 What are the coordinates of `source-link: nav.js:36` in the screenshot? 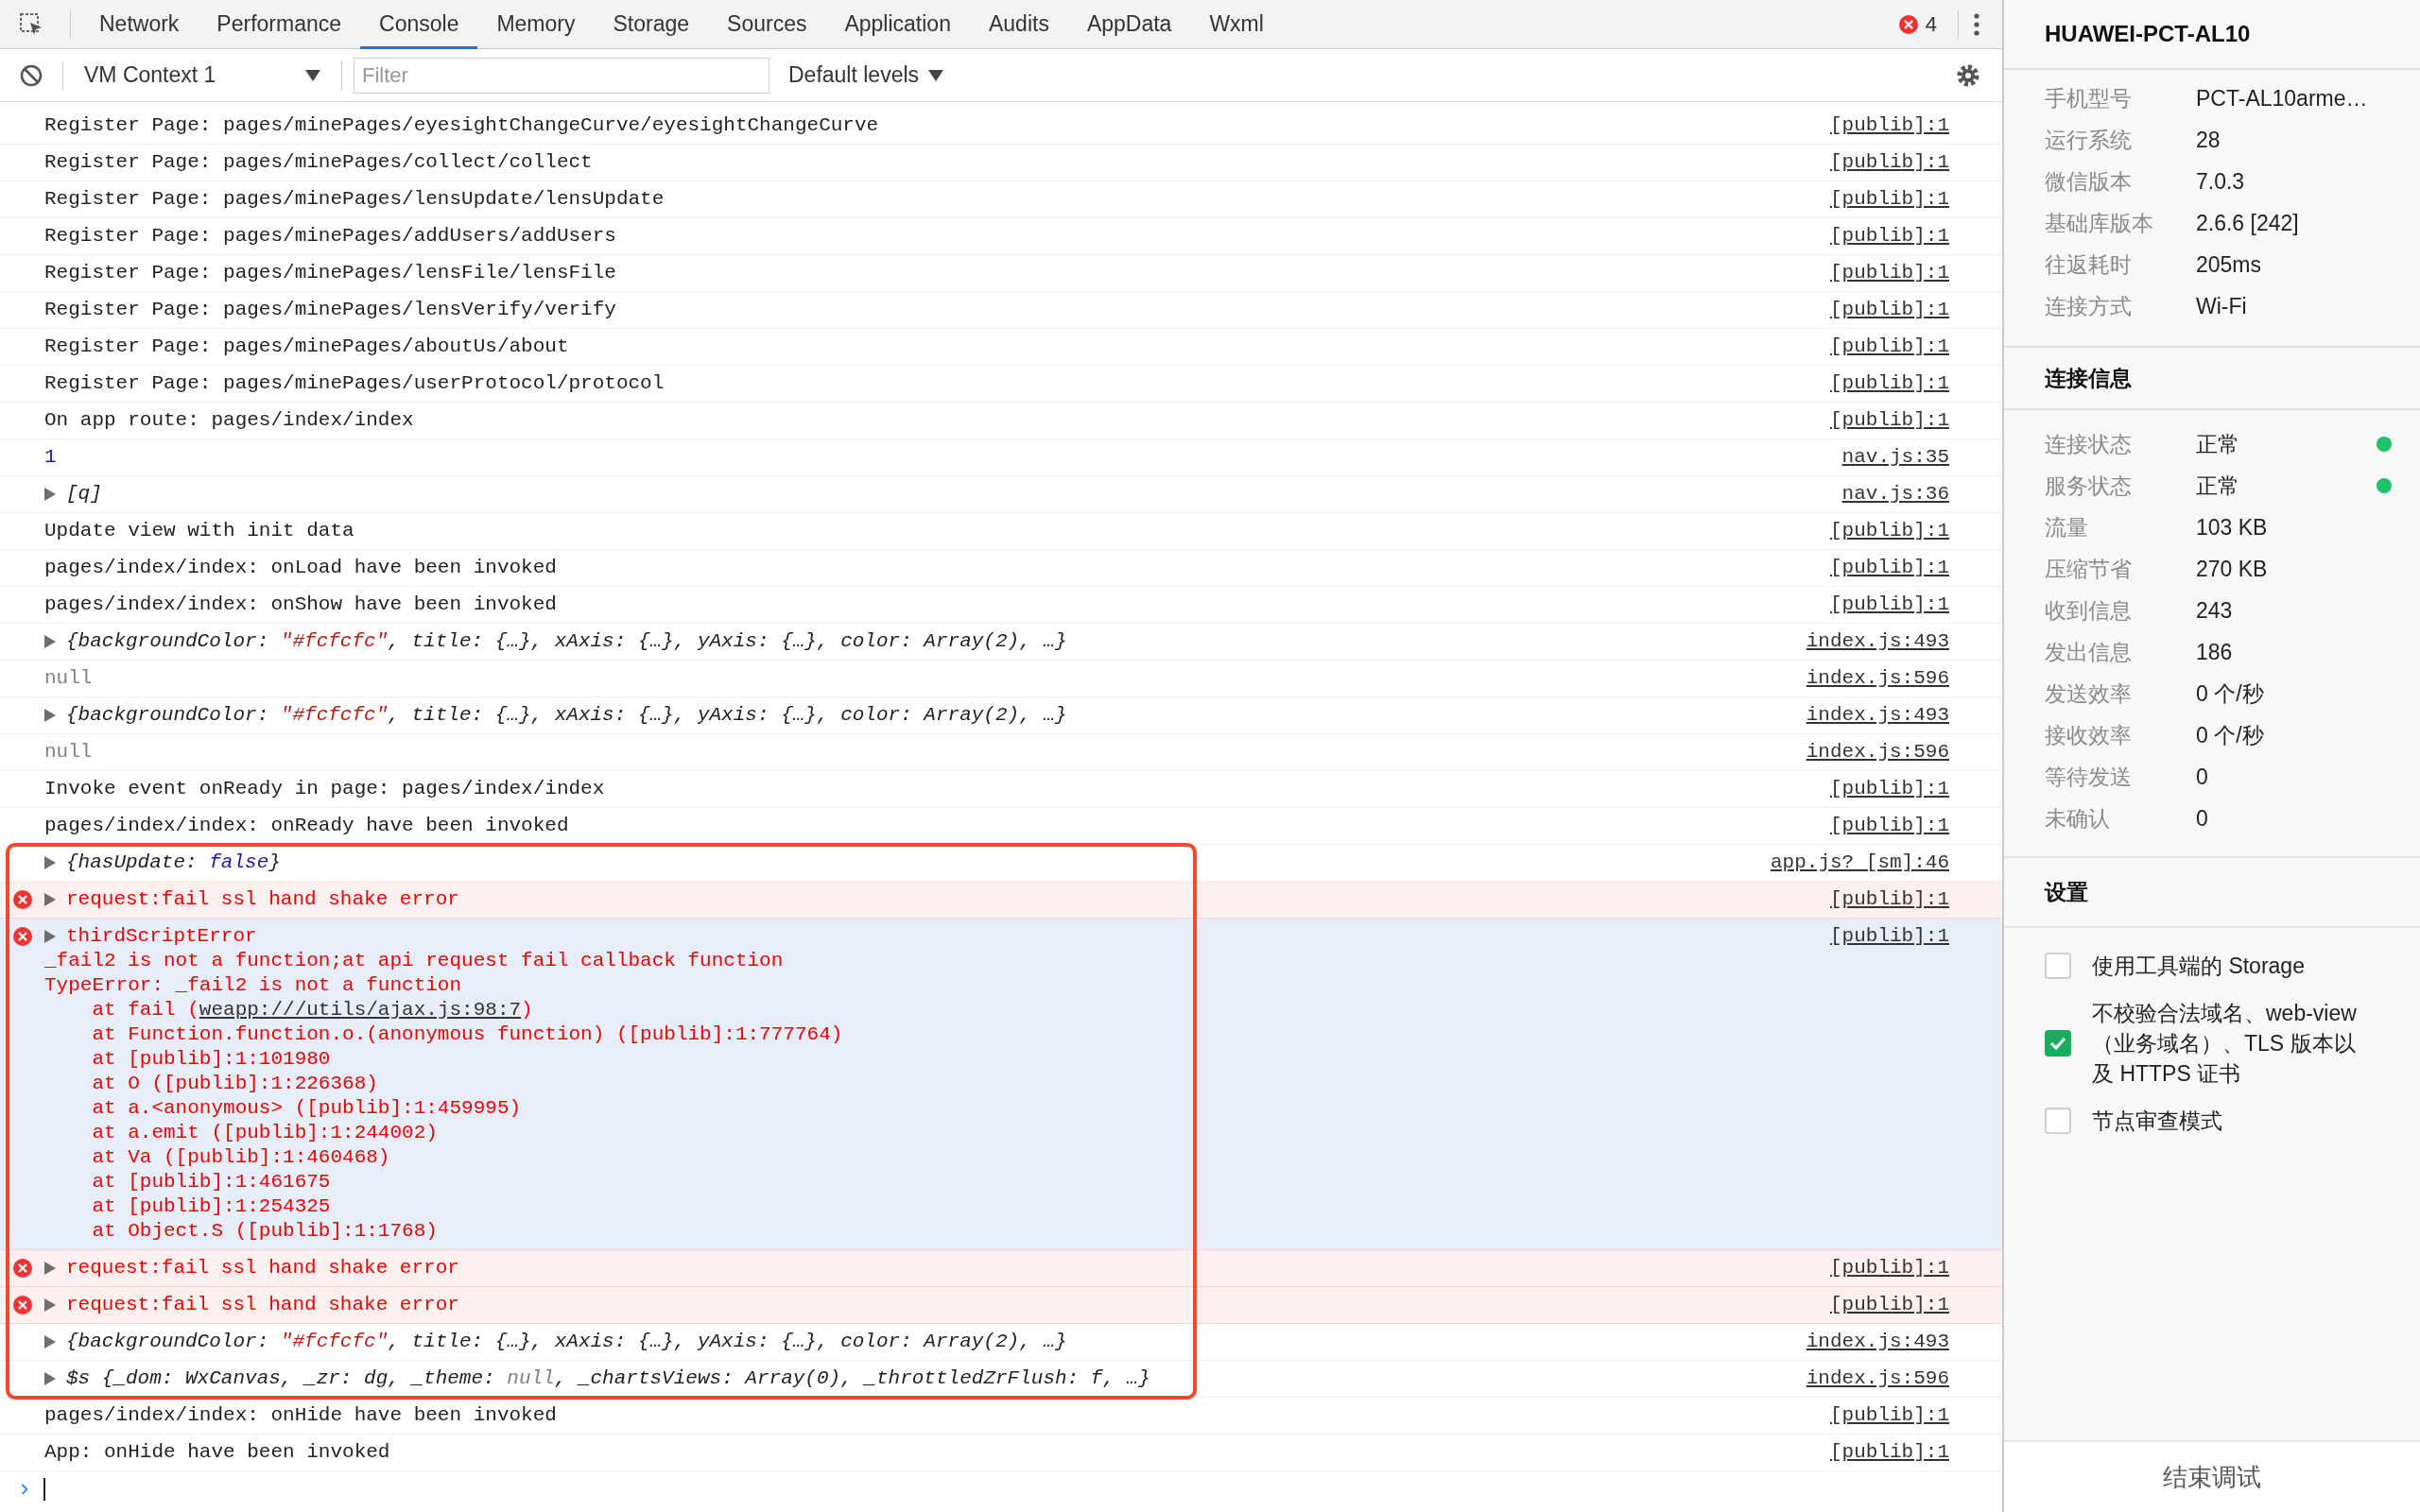 It's located at (1895, 494).